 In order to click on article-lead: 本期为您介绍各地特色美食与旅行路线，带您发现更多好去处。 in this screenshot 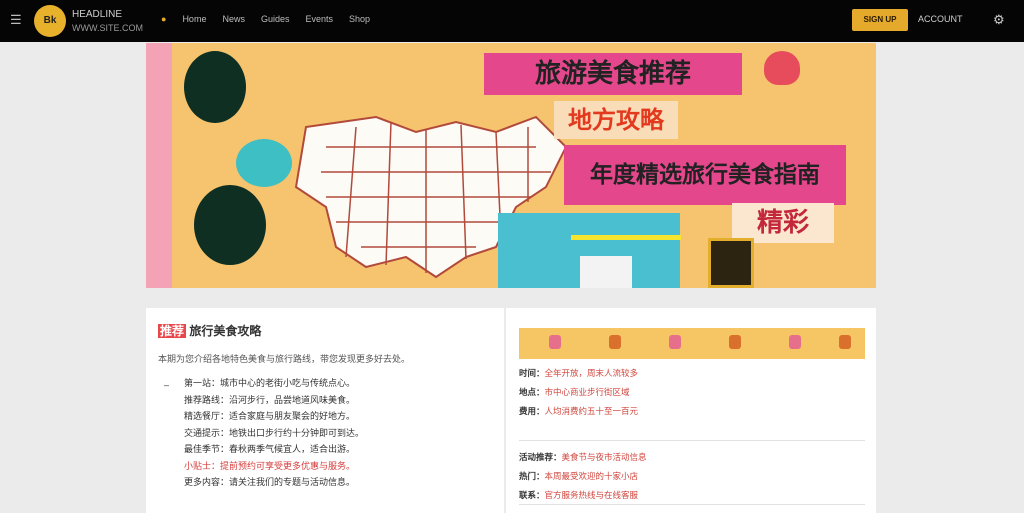, I will do `click(284, 359)`.